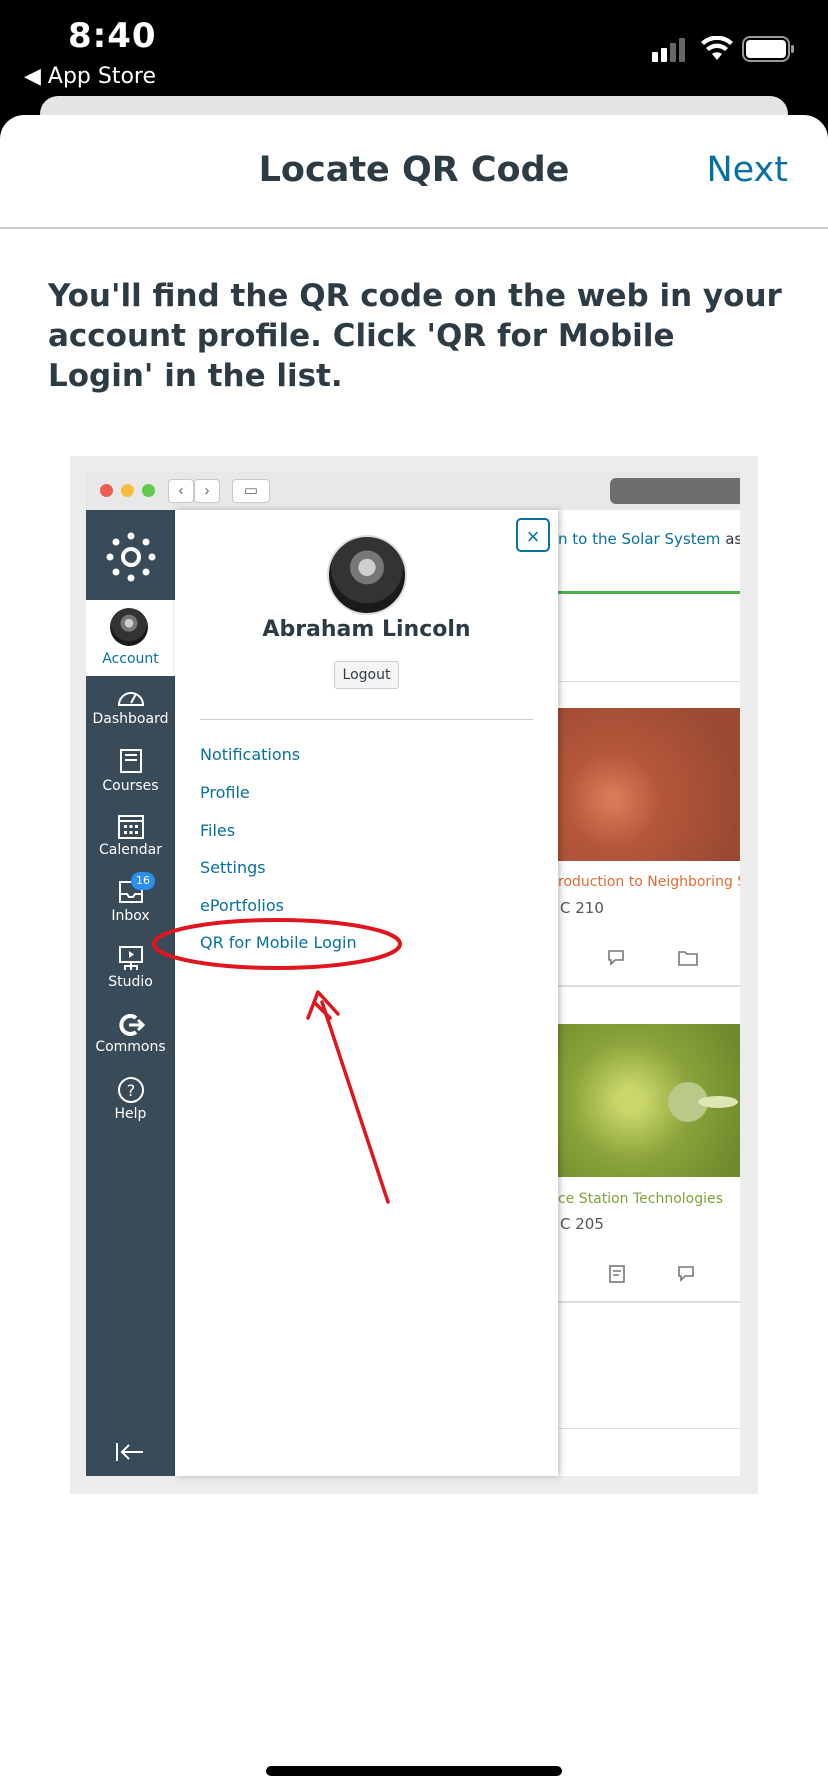  I want to click on annotation-arrow-icon, so click(348, 1097).